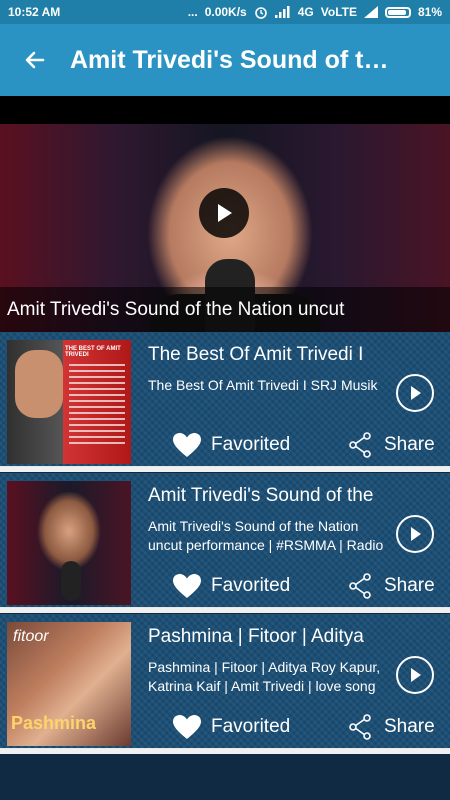  Describe the element at coordinates (282, 12) in the screenshot. I see `signal-icon` at that location.